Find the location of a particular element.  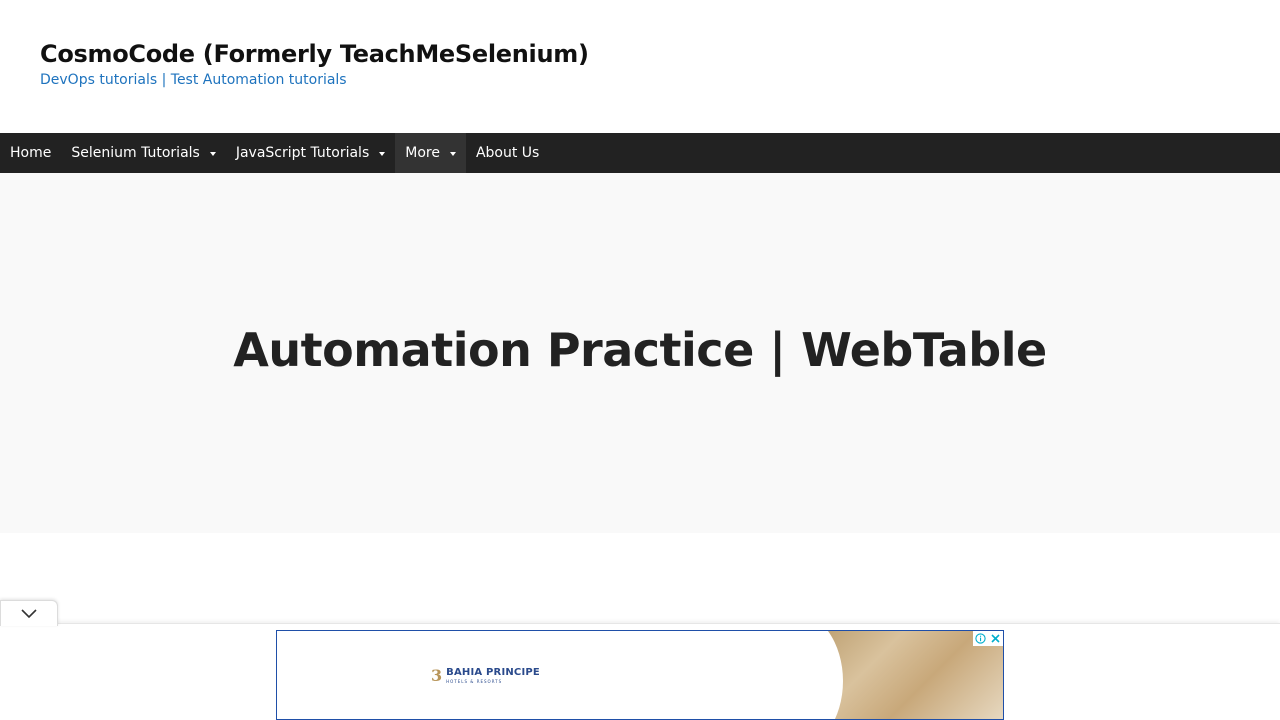

nav-item-home: Home is located at coordinates (30, 153).